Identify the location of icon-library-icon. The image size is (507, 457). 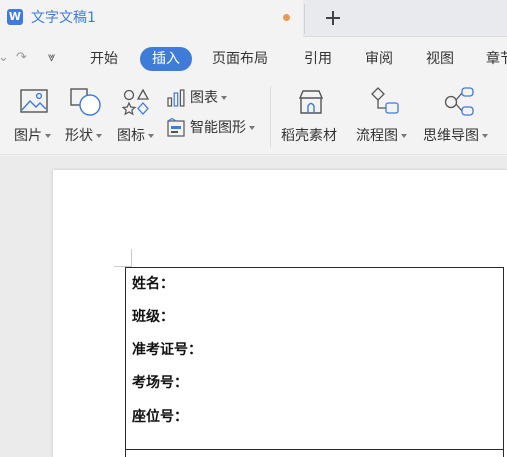
(135, 102).